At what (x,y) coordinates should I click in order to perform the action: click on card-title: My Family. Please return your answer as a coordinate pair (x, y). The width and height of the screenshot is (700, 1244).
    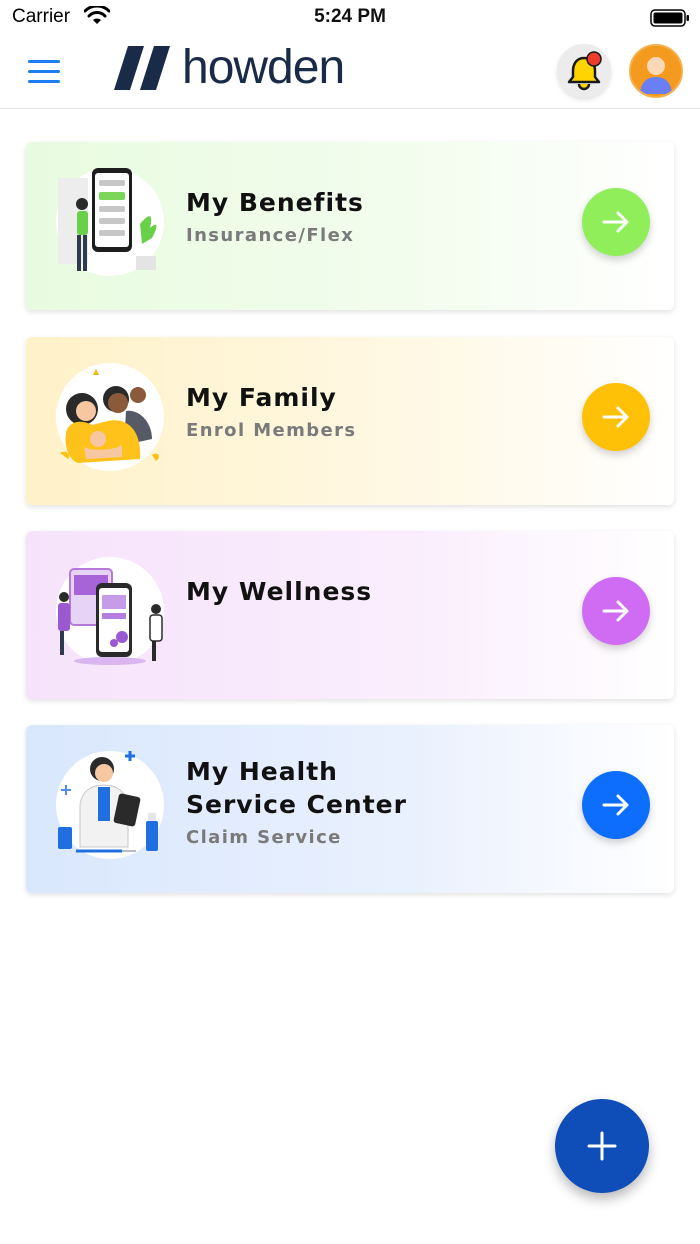
    Looking at the image, I should click on (261, 397).